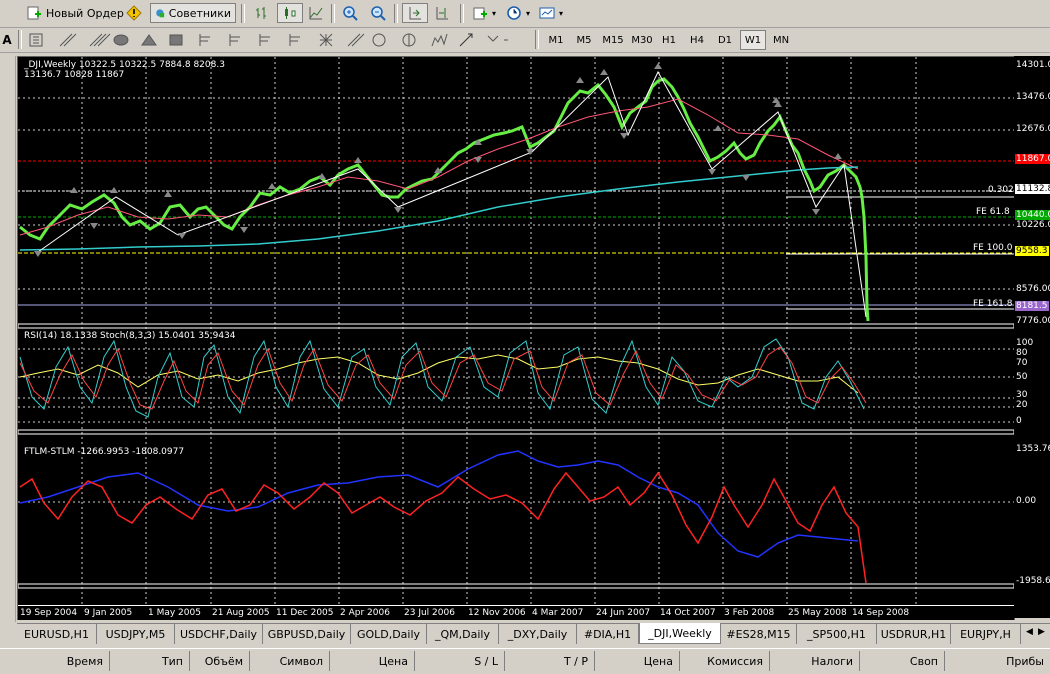 This screenshot has width=1050, height=674. What do you see at coordinates (1032, 215) in the screenshot?
I see `price-tag-green: 10440.0` at bounding box center [1032, 215].